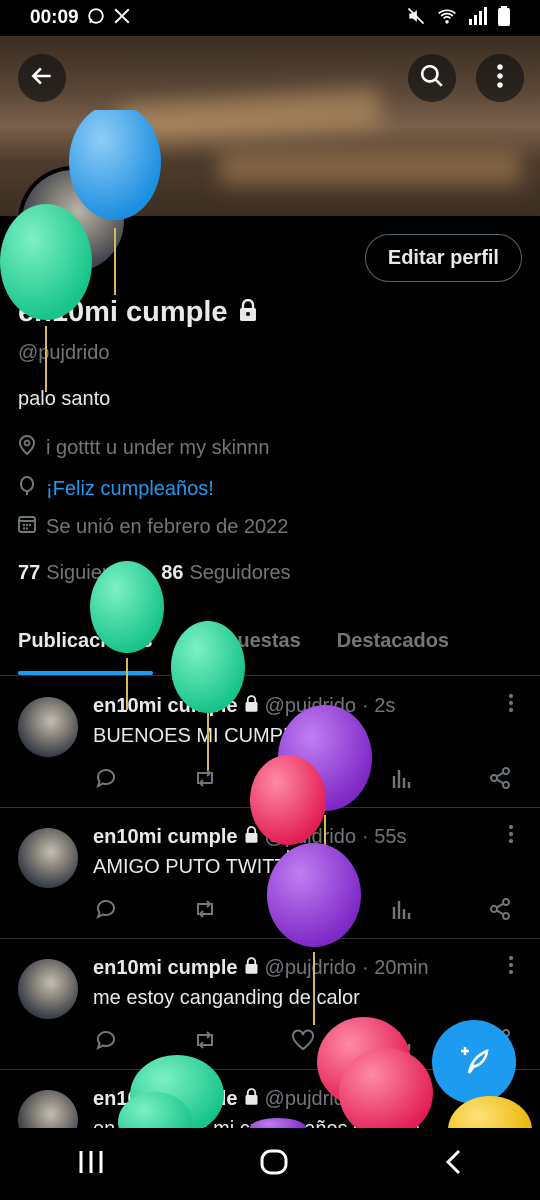 The width and height of the screenshot is (540, 1200). I want to click on post-header: en10mi cumple @pujdrido · 55s, so click(249, 837).